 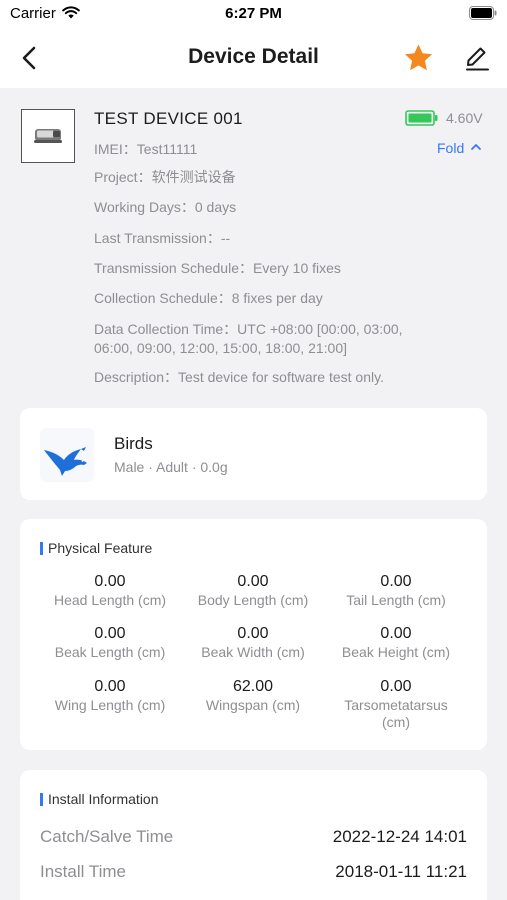 I want to click on navigation-bar: Device Detail, so click(x=253, y=58).